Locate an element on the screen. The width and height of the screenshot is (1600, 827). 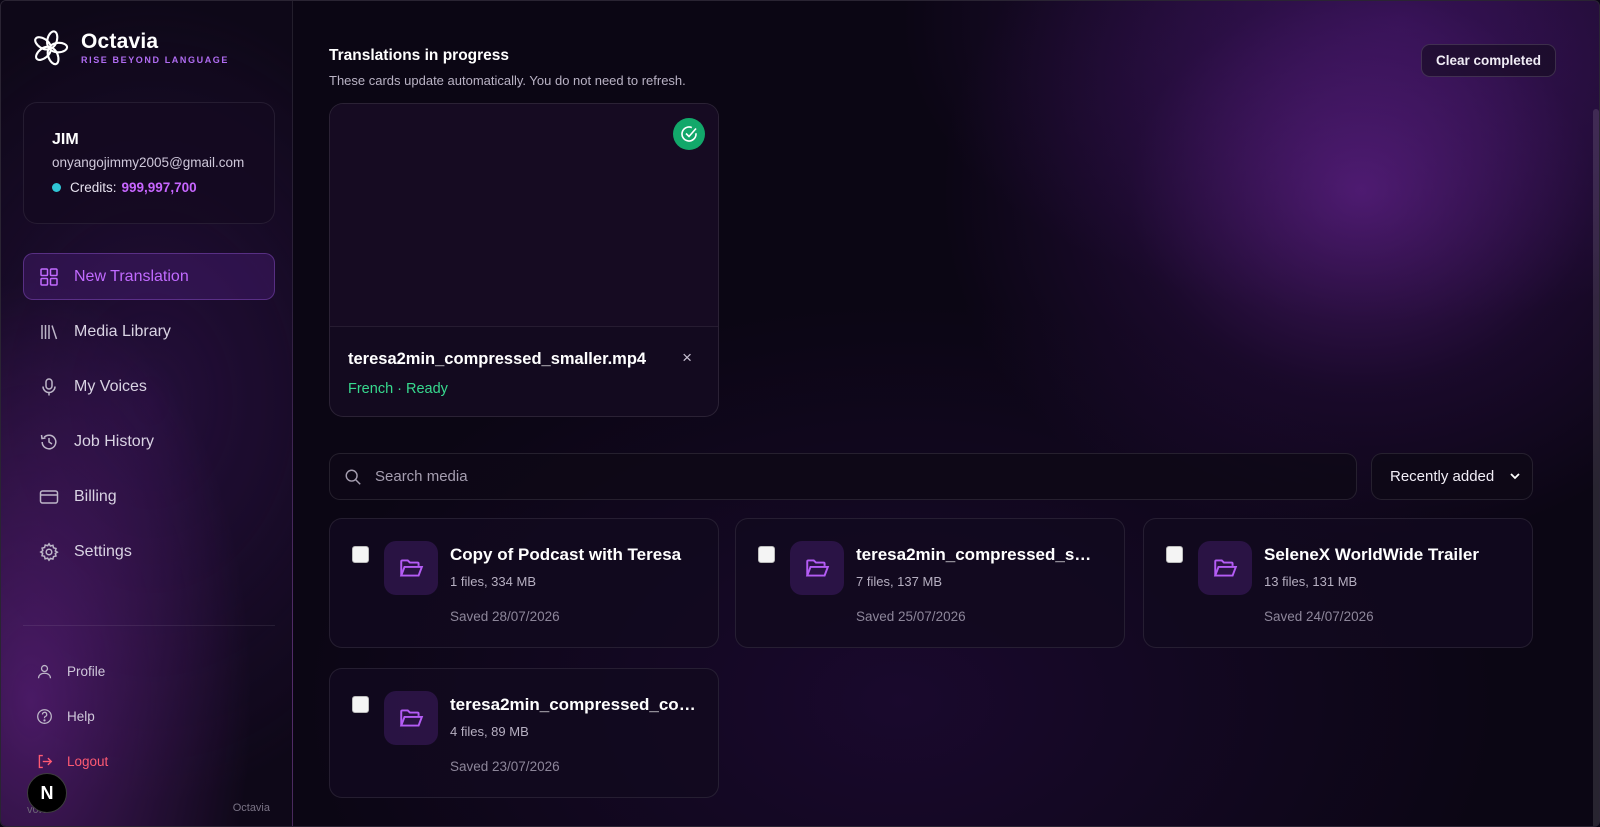
media-meta: 13 files, 131 MB is located at coordinates (1311, 581).